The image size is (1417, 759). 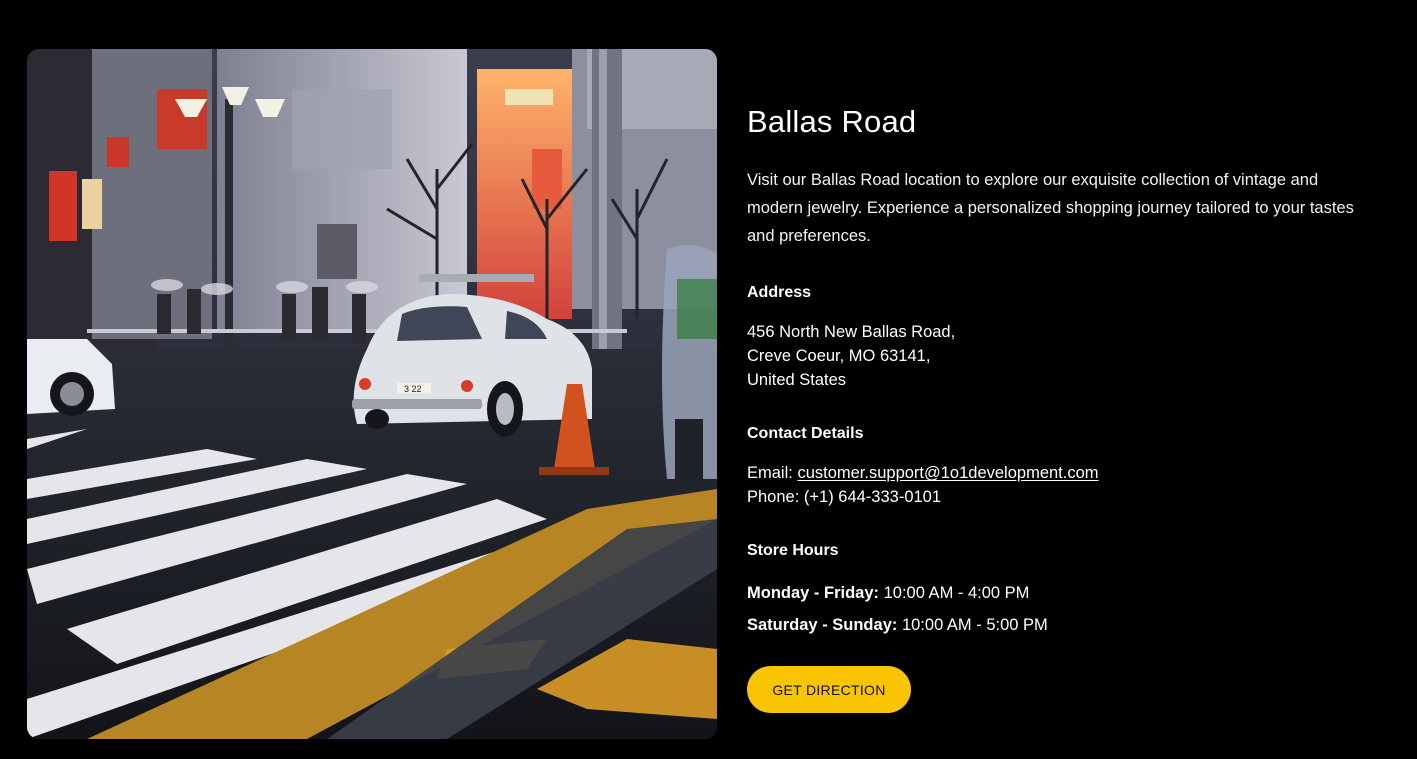 I want to click on phone-number: (+1) 644-333-0101, so click(x=872, y=497).